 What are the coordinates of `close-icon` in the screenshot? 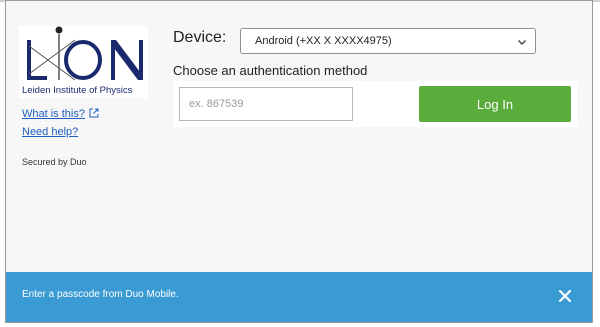 It's located at (565, 296).